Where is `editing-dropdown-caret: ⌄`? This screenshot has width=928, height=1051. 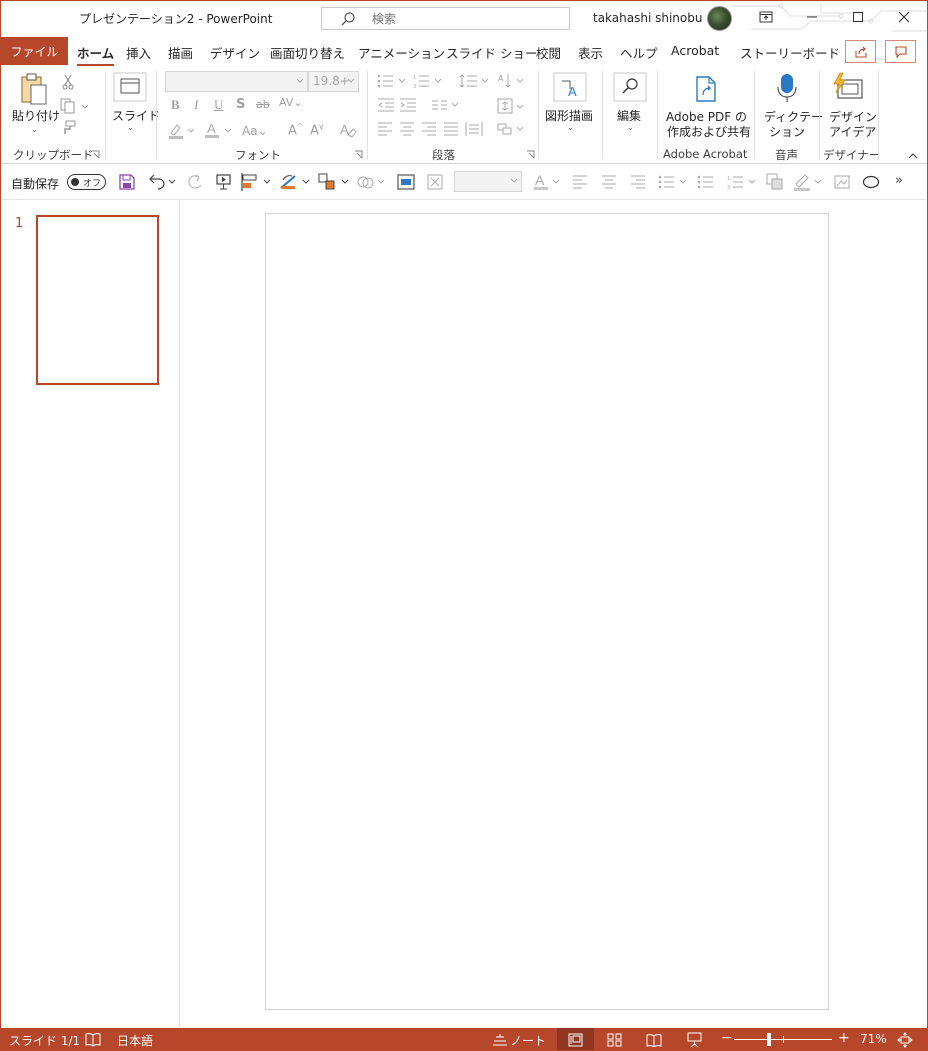
editing-dropdown-caret: ⌄ is located at coordinates (630, 127).